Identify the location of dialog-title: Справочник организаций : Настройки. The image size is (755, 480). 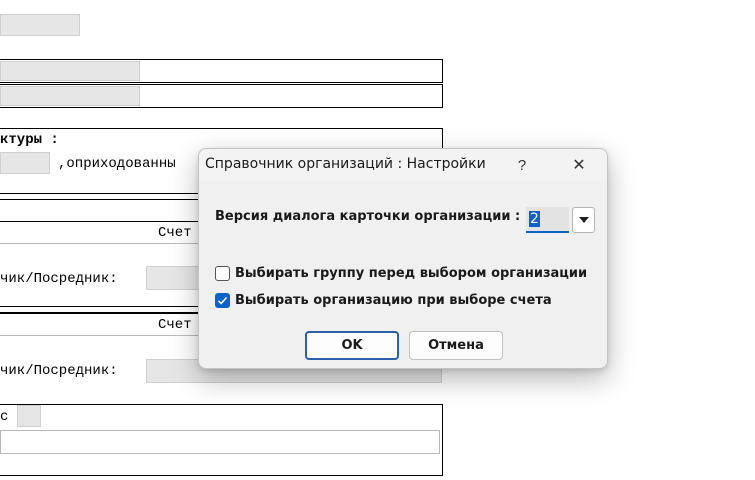
(345, 164).